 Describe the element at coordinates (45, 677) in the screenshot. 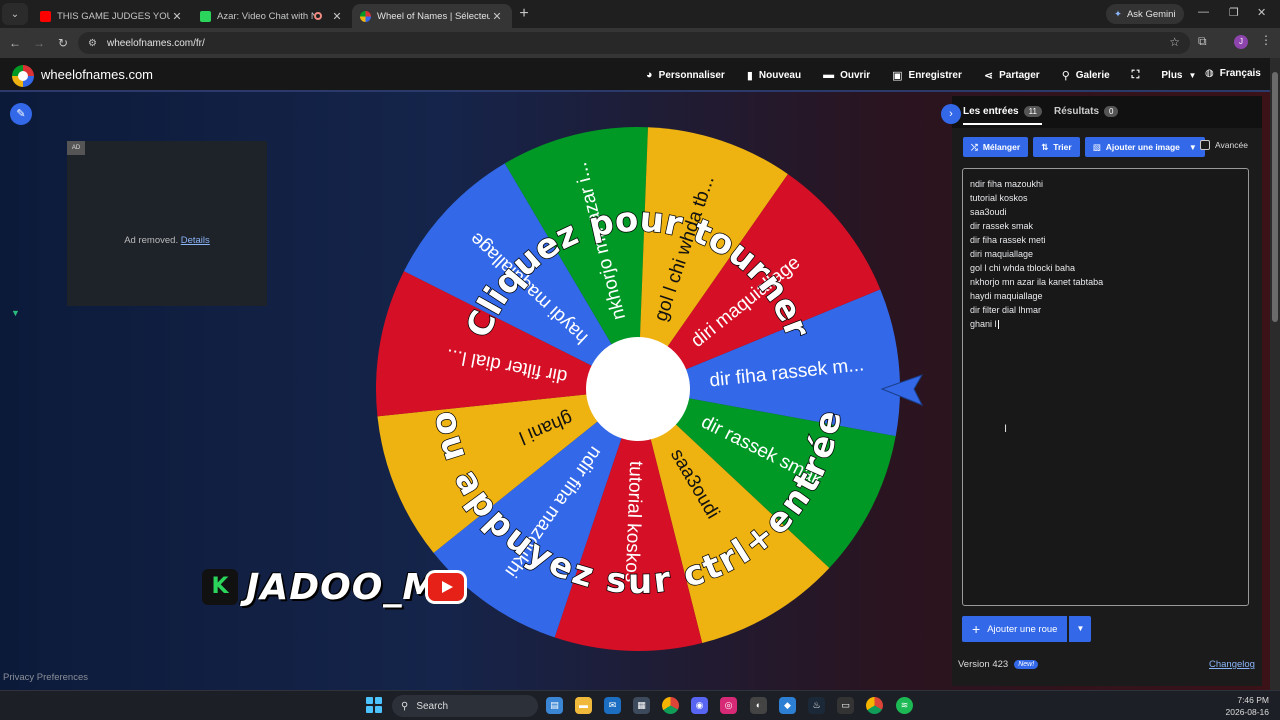

I see `privacy-preferences-link: Privacy Preferences` at that location.